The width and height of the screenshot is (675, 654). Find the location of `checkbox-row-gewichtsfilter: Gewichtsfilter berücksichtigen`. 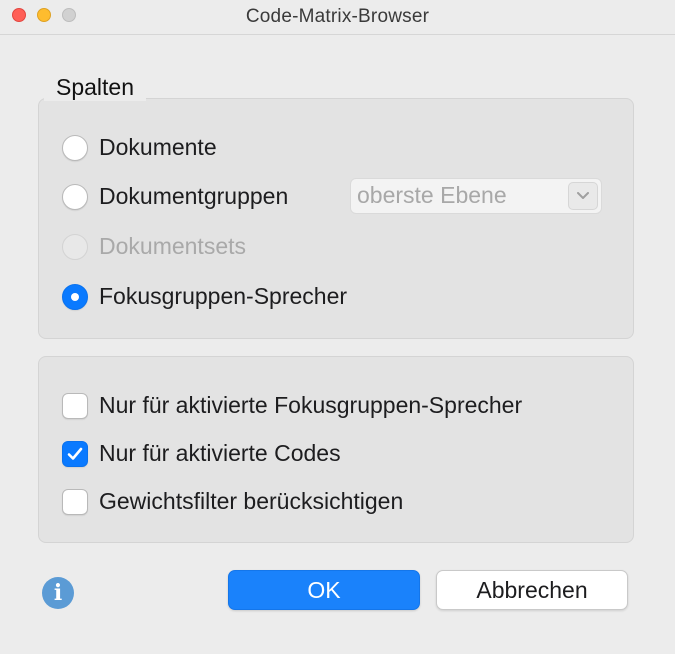

checkbox-row-gewichtsfilter: Gewichtsfilter berücksichtigen is located at coordinates (232, 501).